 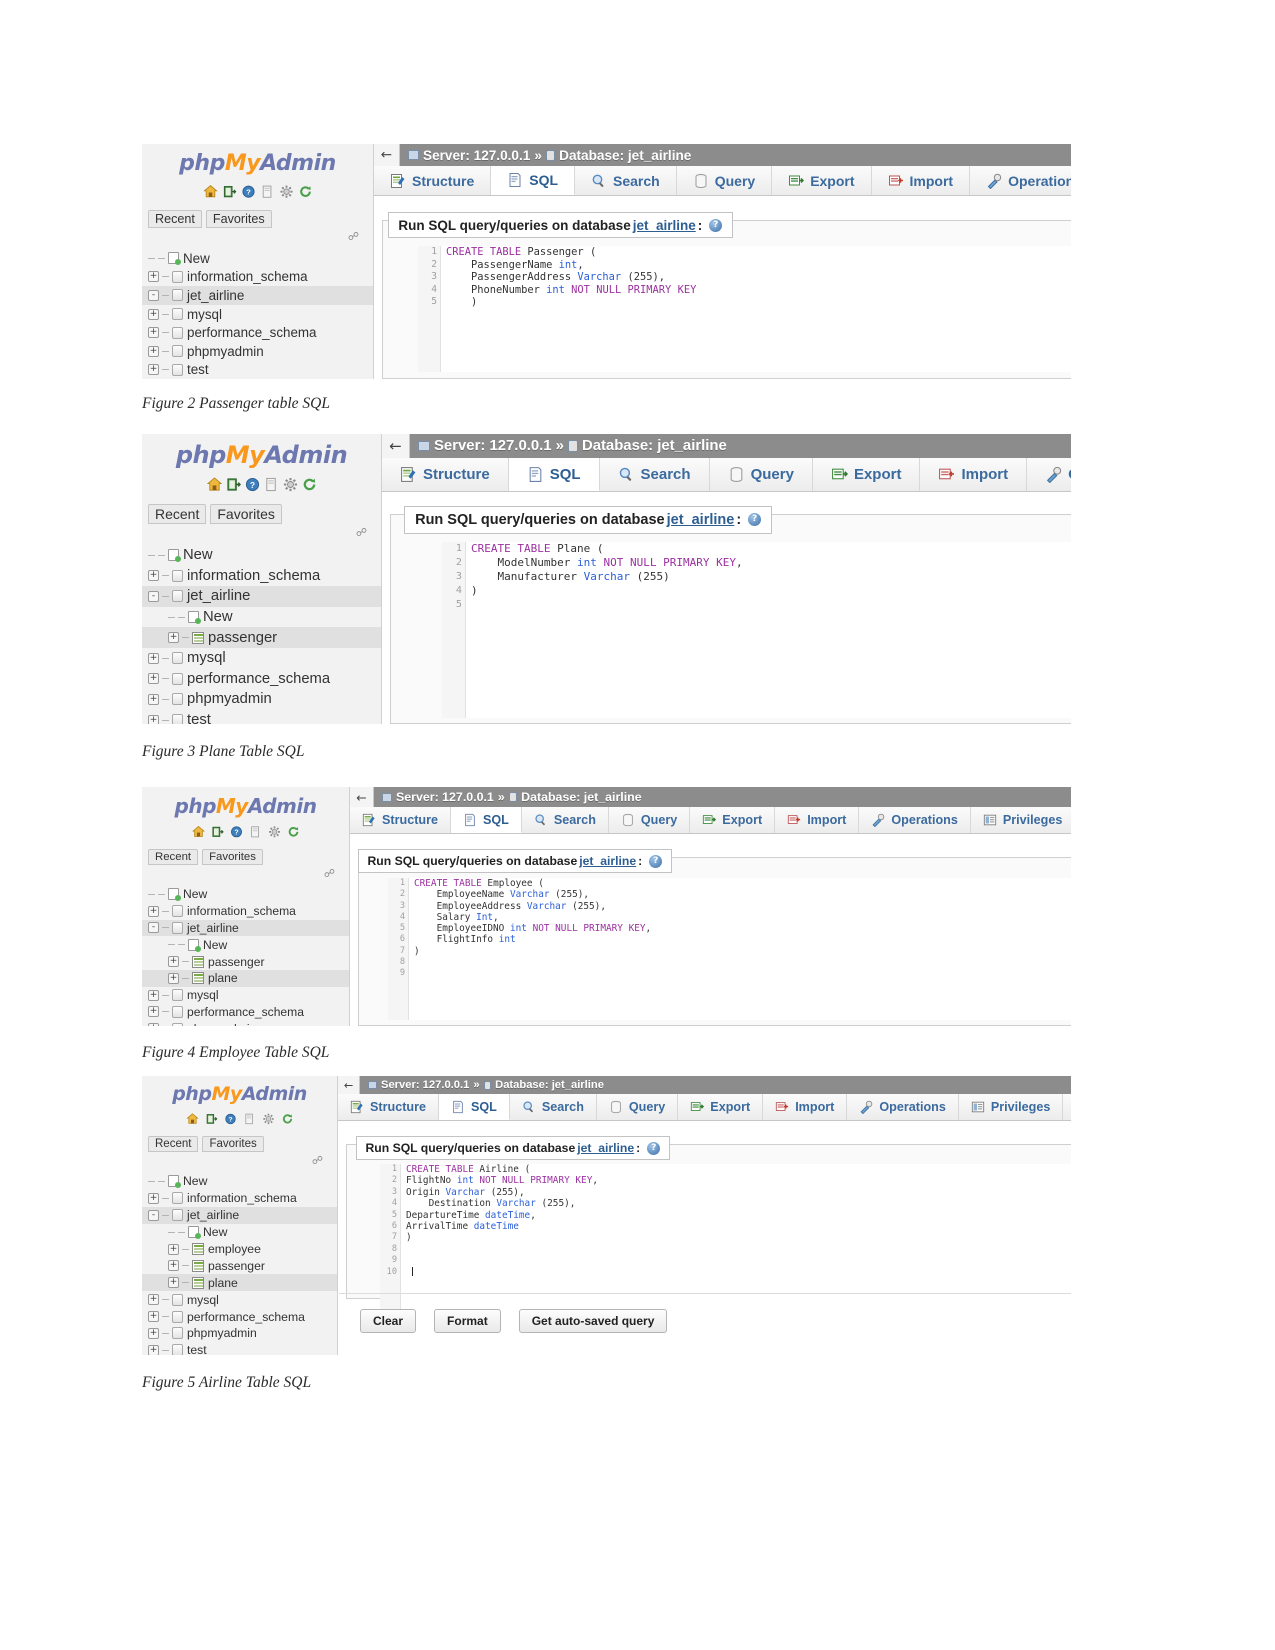 I want to click on tree-node-plane: + plane, so click(x=245, y=978).